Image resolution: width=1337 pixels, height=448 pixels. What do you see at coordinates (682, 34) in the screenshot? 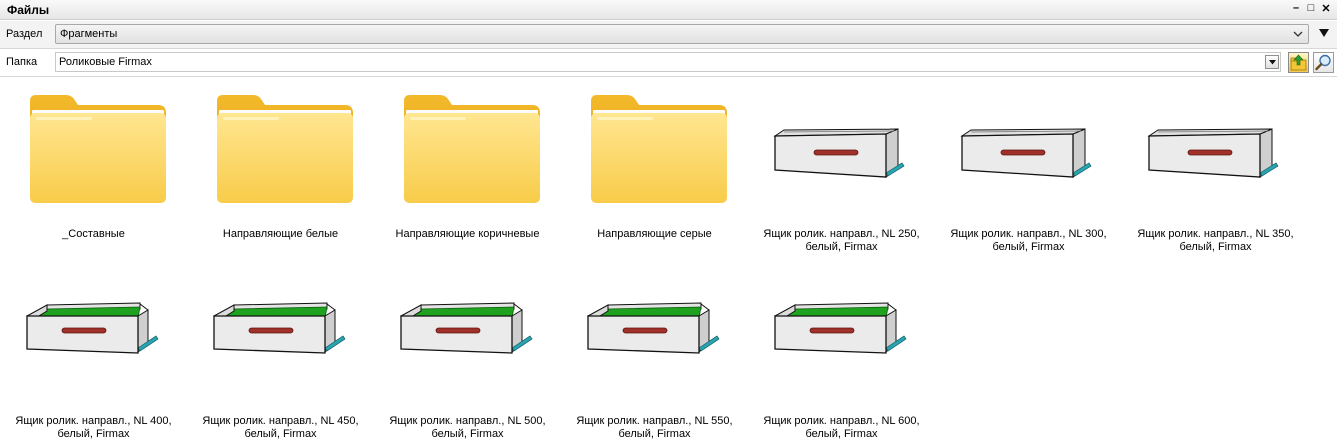
I see `section-select: Фрагменты` at bounding box center [682, 34].